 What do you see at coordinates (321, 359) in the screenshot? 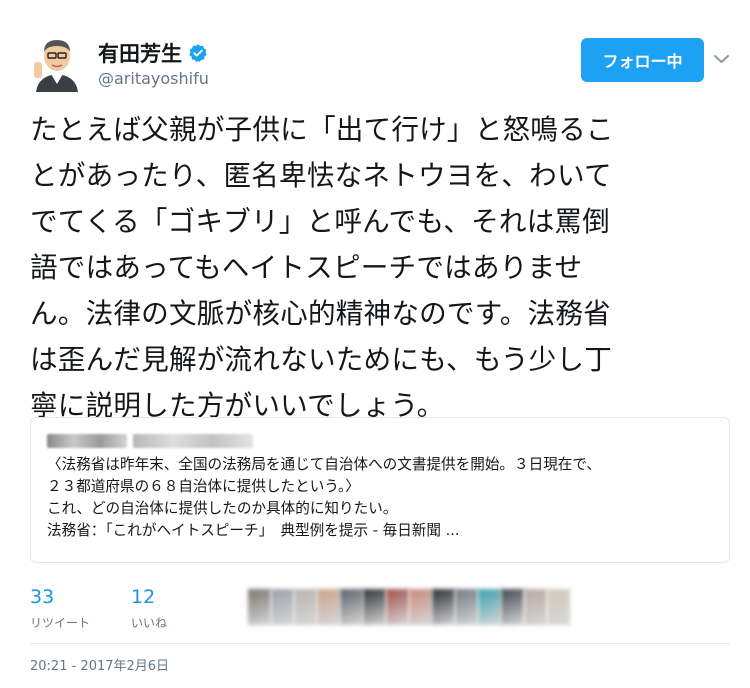
I see `tweet-line: は歪んだ見解が流れないためにも、もう少し丁` at bounding box center [321, 359].